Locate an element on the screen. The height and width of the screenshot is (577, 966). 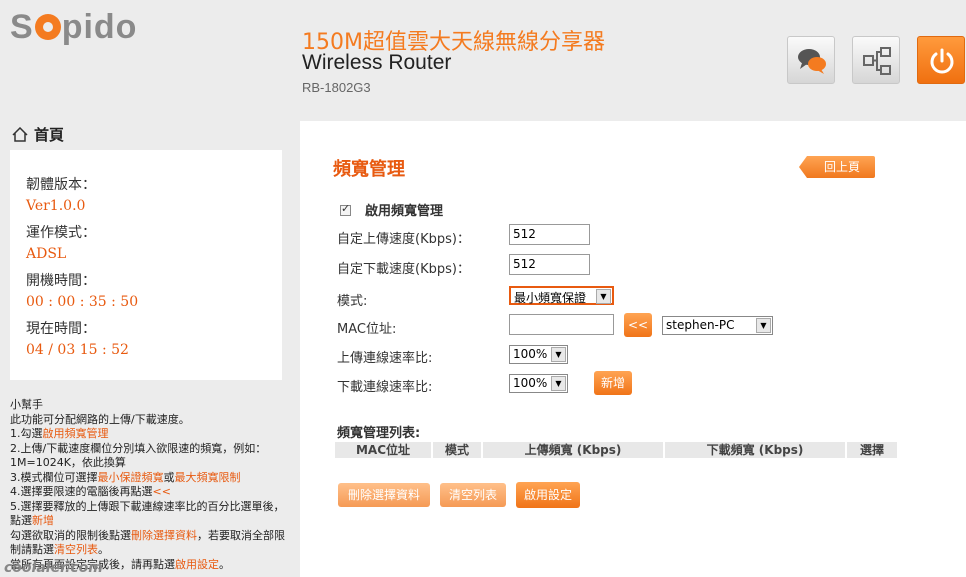
clear-list-button: 清空列表 is located at coordinates (473, 495).